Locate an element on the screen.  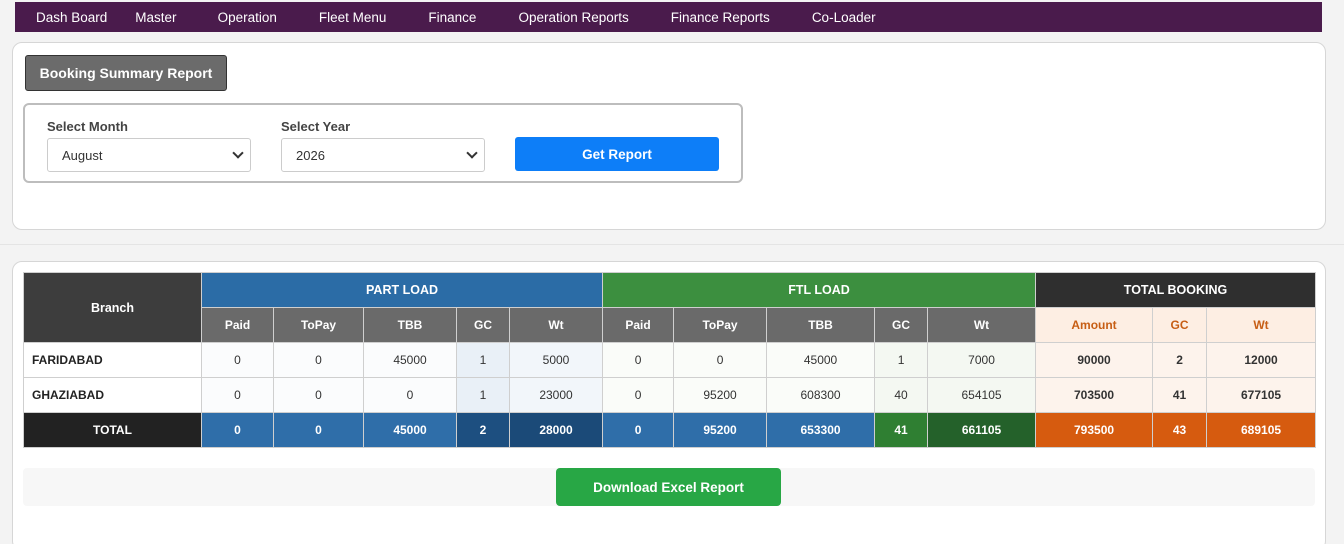
ftl-wt-cell: 7000 is located at coordinates (982, 360).